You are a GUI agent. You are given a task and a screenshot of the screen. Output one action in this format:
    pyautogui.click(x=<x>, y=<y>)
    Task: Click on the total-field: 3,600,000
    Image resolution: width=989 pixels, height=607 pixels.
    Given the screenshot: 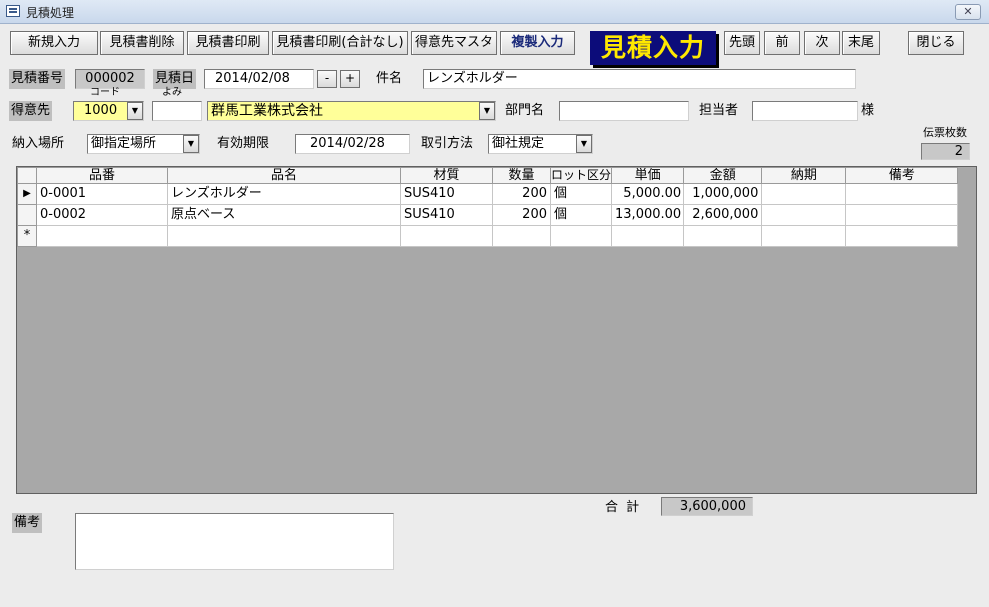 What is the action you would take?
    pyautogui.click(x=707, y=506)
    